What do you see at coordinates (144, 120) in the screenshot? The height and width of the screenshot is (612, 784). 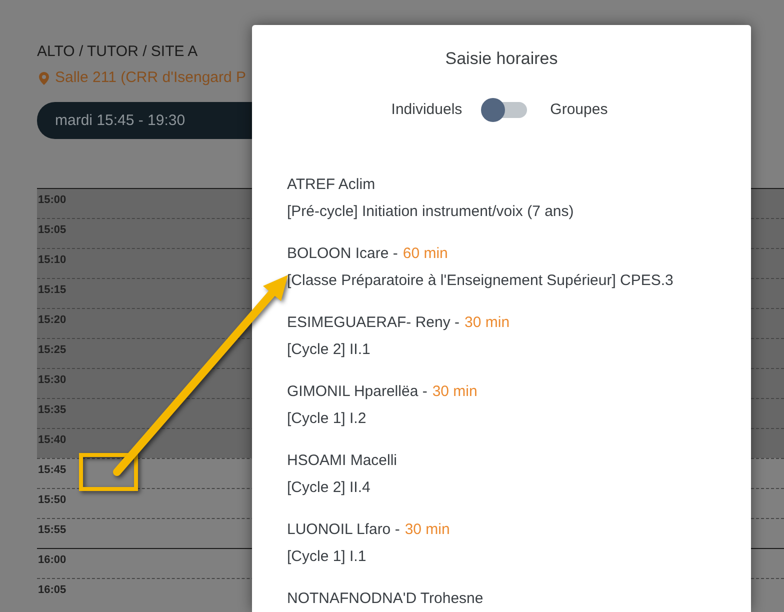 I see `time-range-banner: mardi 15:45 - 19:30` at bounding box center [144, 120].